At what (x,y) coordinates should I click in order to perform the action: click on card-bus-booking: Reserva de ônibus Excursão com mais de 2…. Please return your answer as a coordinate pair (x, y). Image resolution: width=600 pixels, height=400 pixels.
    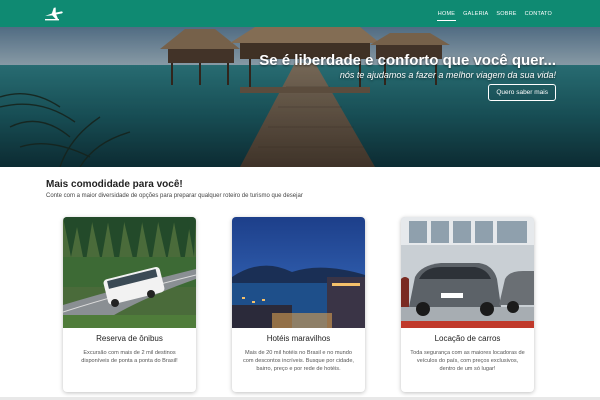
    Looking at the image, I should click on (129, 304).